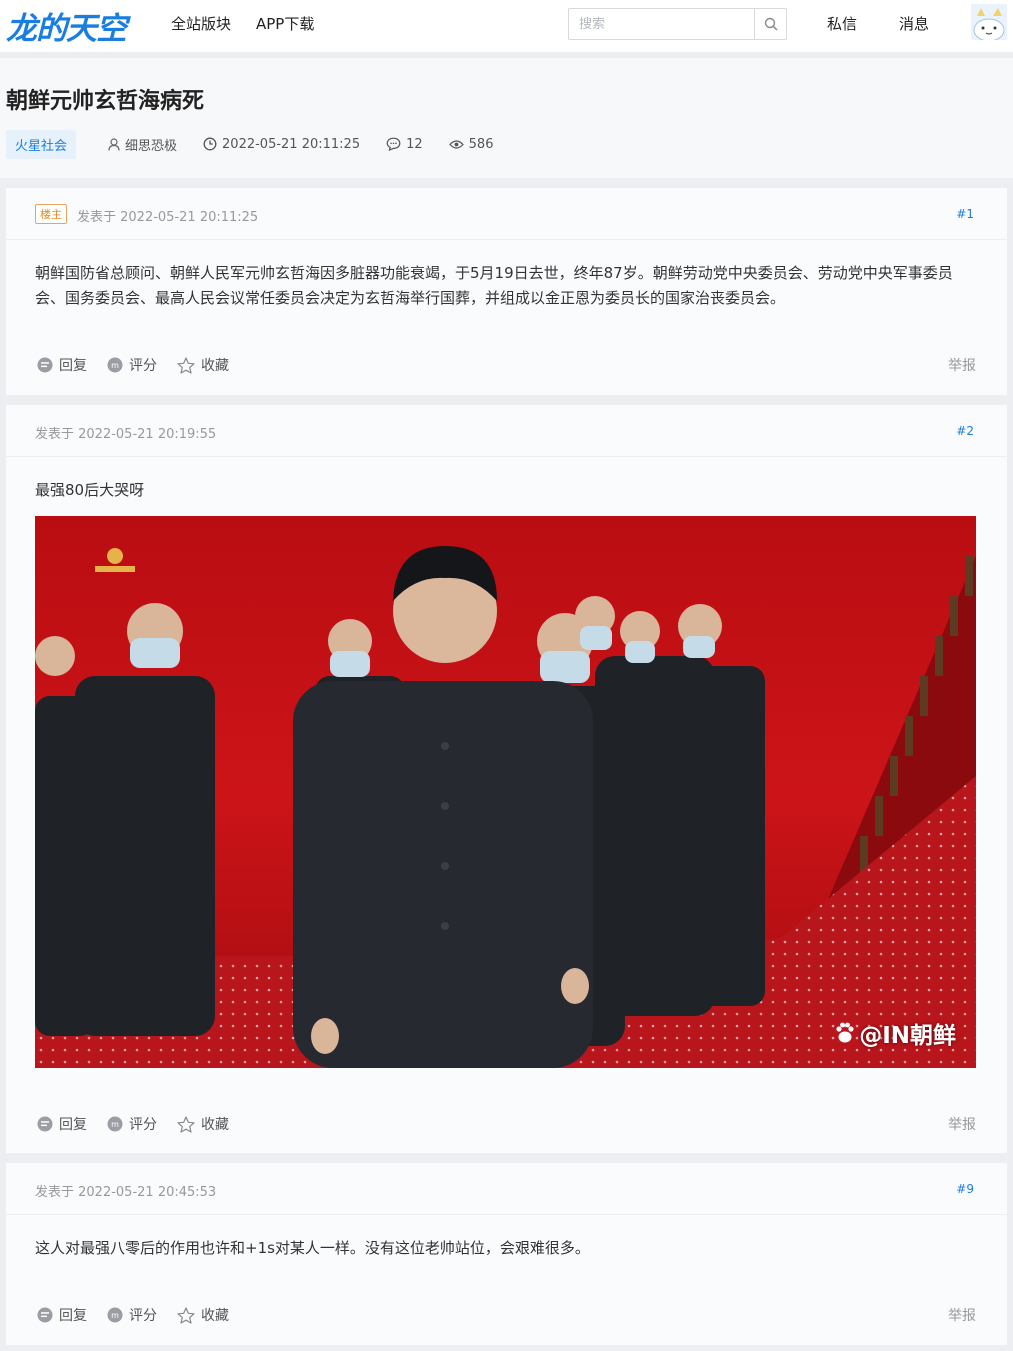 The width and height of the screenshot is (1013, 1351). What do you see at coordinates (965, 214) in the screenshot?
I see `floor-number: #1` at bounding box center [965, 214].